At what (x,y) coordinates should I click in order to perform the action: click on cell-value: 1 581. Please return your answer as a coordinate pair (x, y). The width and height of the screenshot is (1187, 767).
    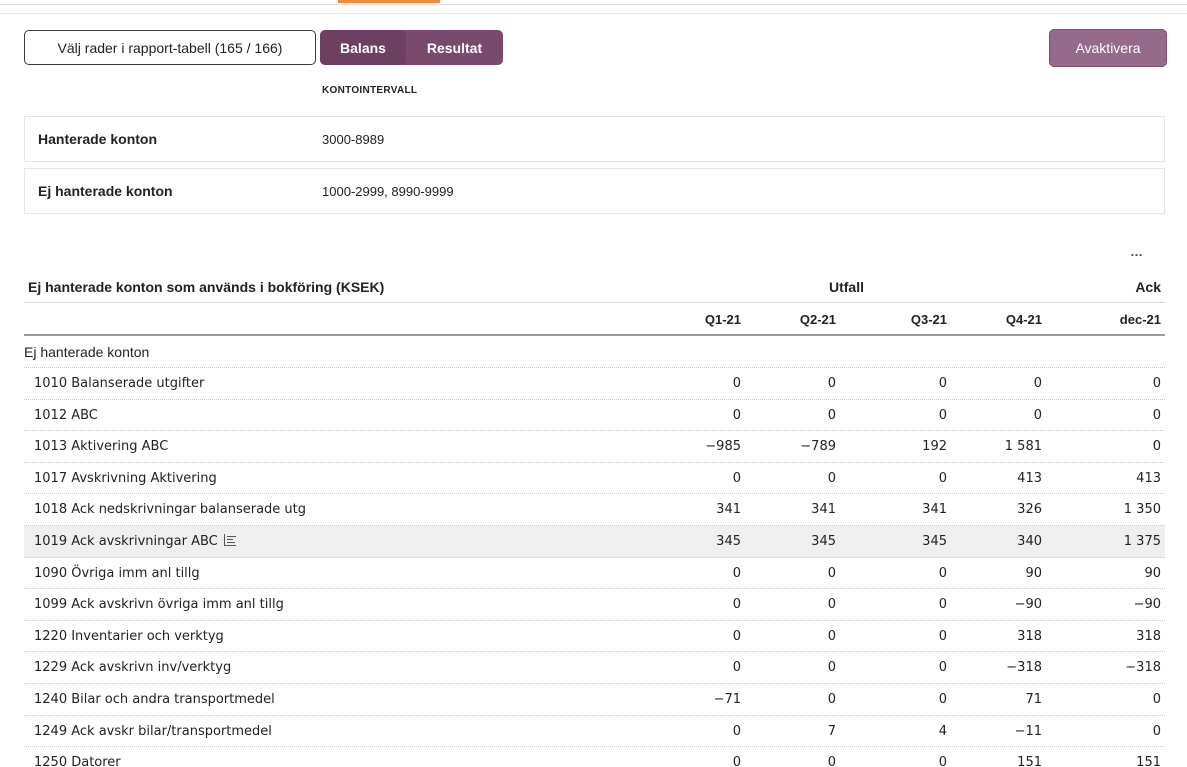
    Looking at the image, I should click on (1023, 447).